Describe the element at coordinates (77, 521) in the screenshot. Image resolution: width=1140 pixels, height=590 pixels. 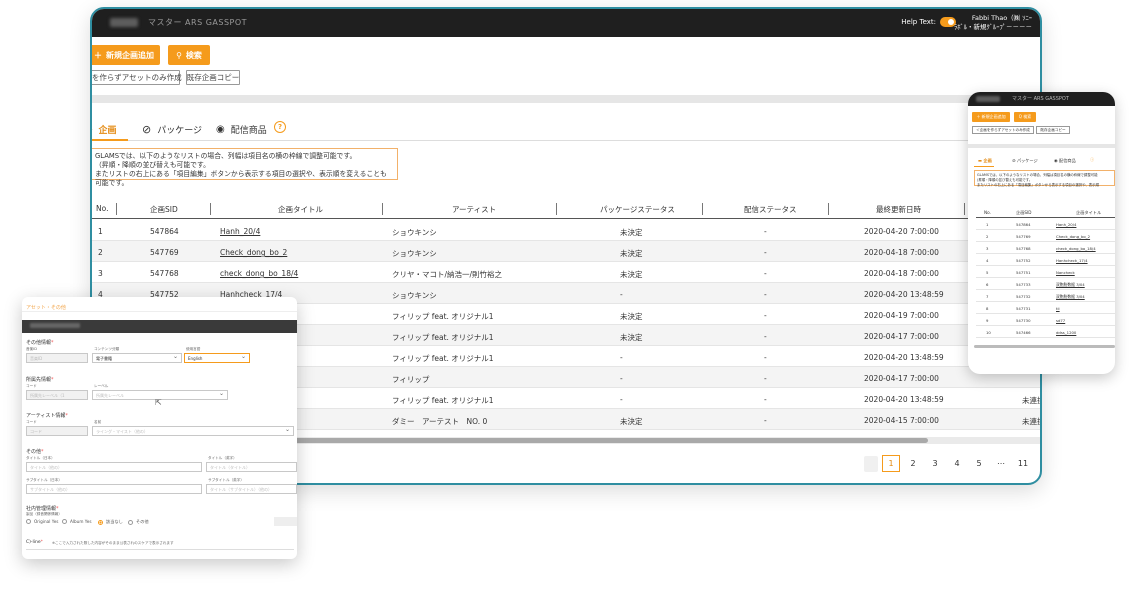
I see `radio-album: Album Yes` at that location.